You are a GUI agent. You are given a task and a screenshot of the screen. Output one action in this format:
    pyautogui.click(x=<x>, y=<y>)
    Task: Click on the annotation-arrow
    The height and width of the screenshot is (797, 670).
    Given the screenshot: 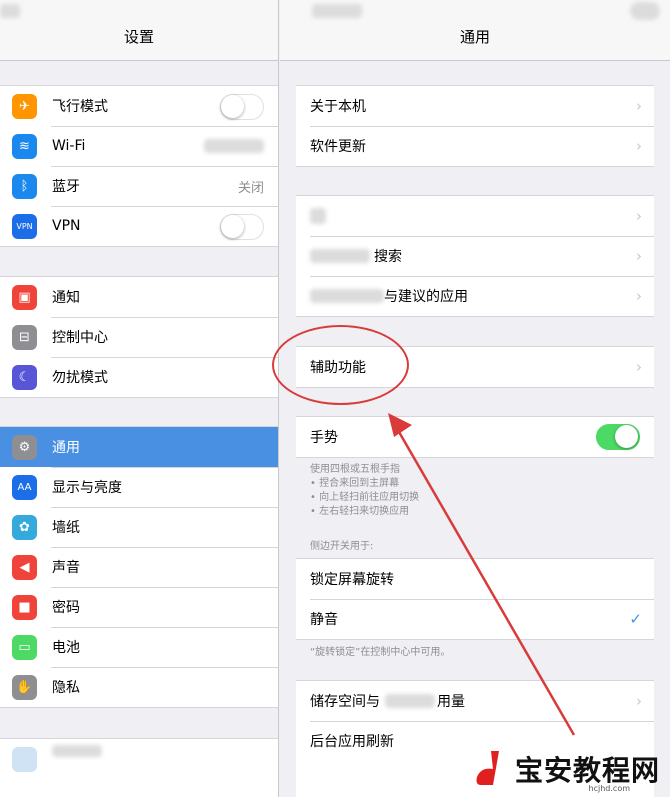 What is the action you would take?
    pyautogui.click(x=482, y=574)
    